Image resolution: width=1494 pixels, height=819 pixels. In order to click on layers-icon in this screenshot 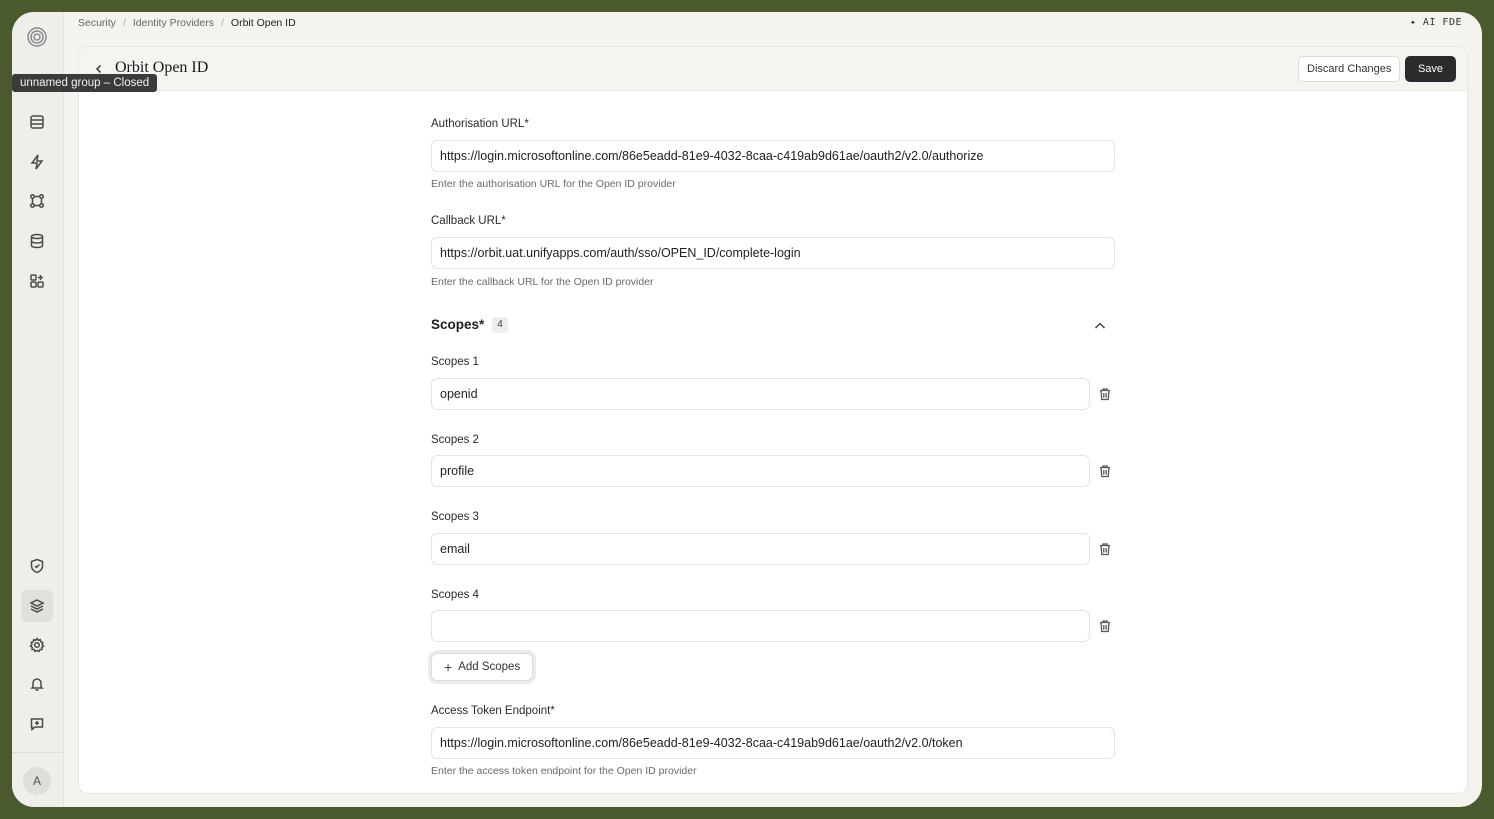, I will do `click(37, 606)`.